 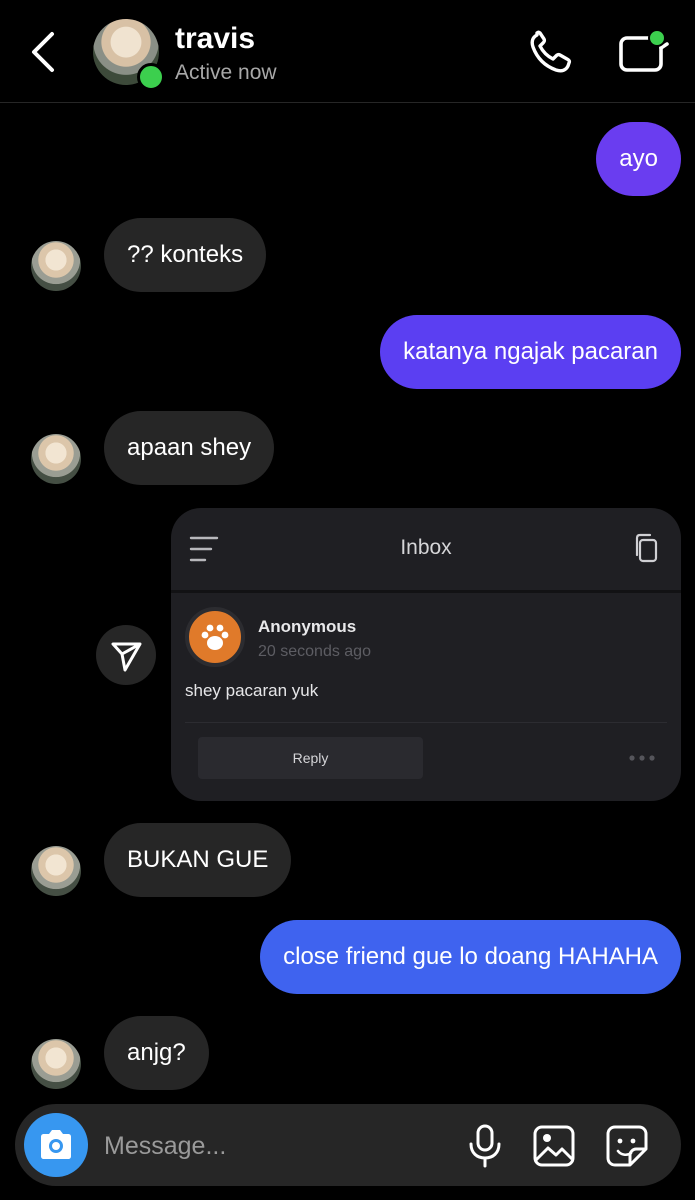 I want to click on anonymous-message: shey pacaran yuk, so click(x=252, y=690).